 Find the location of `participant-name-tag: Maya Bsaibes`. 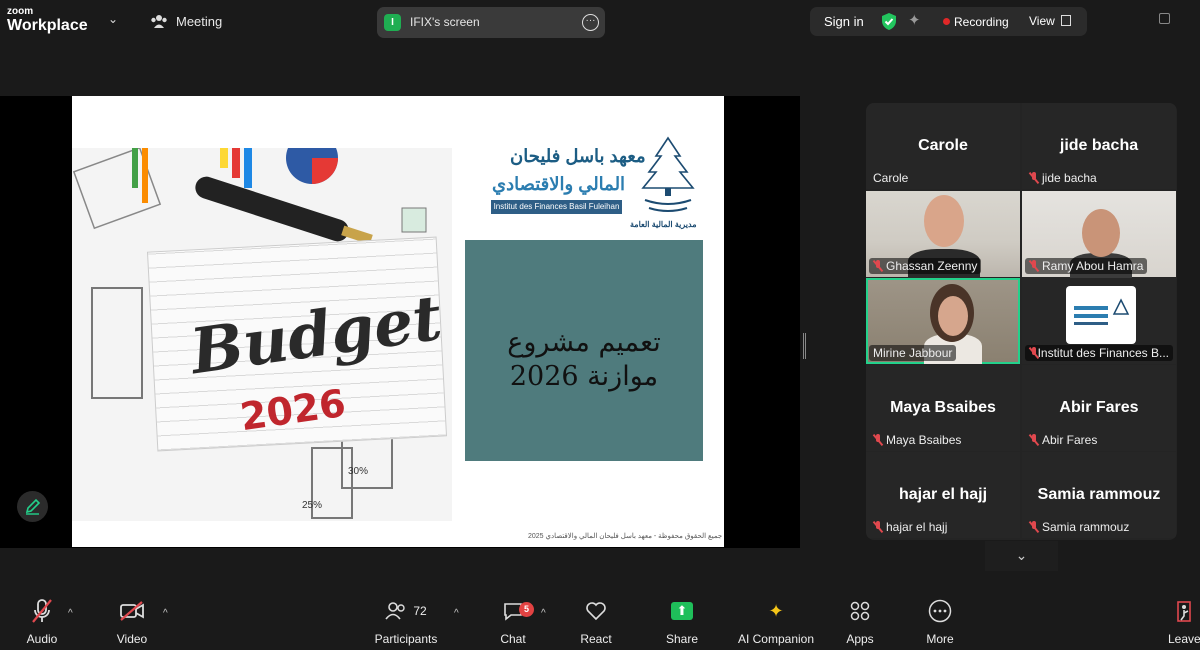

participant-name-tag: Maya Bsaibes is located at coordinates (917, 440).